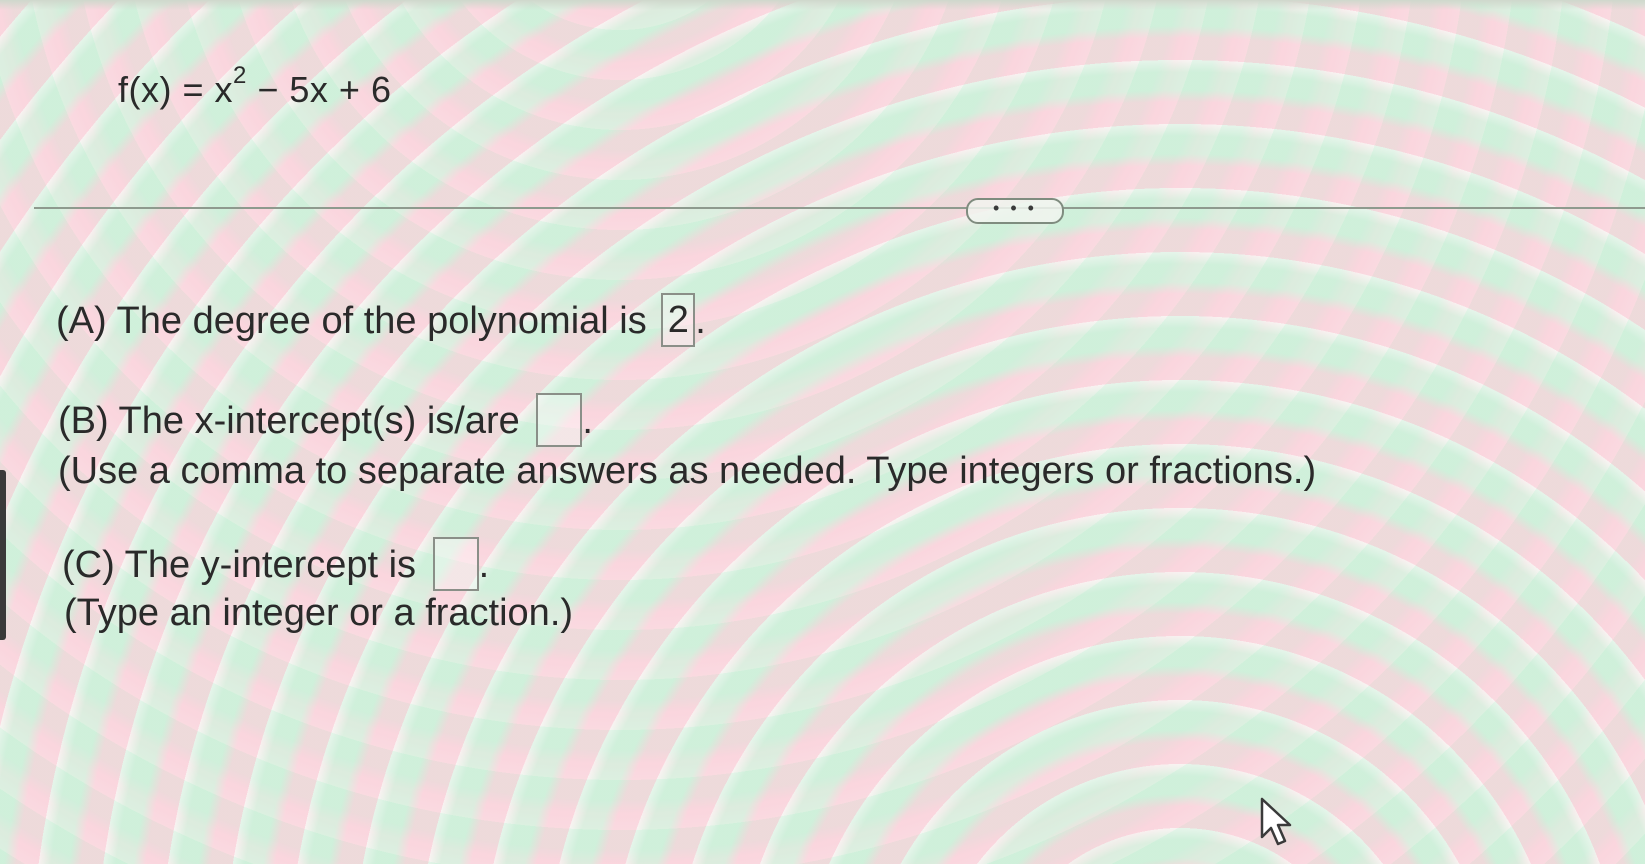  What do you see at coordinates (822, 5) in the screenshot?
I see `top-edge-shadow` at bounding box center [822, 5].